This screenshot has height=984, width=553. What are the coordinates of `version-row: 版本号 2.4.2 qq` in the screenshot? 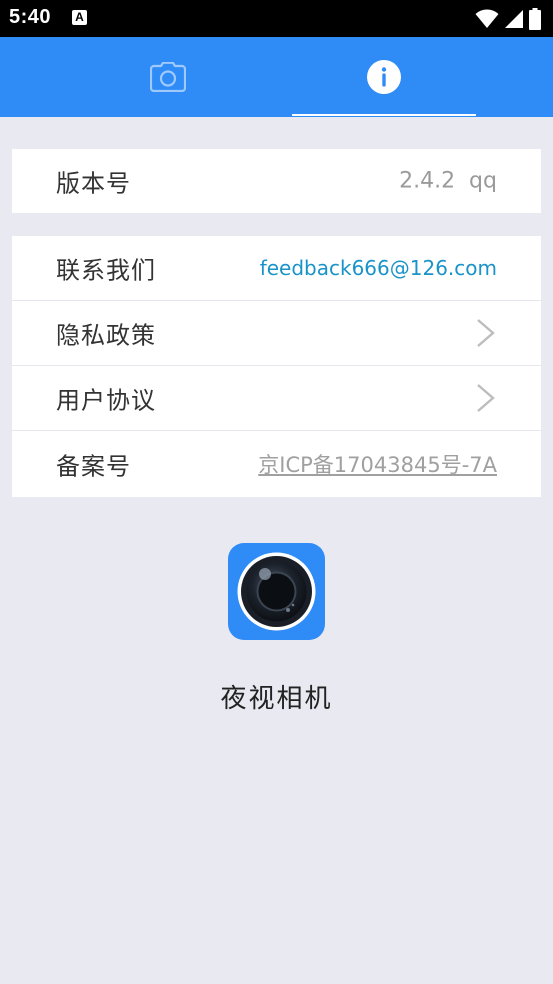 It's located at (276, 181).